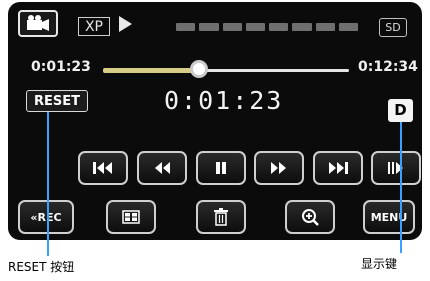  What do you see at coordinates (400, 110) in the screenshot?
I see `display-button: D` at bounding box center [400, 110].